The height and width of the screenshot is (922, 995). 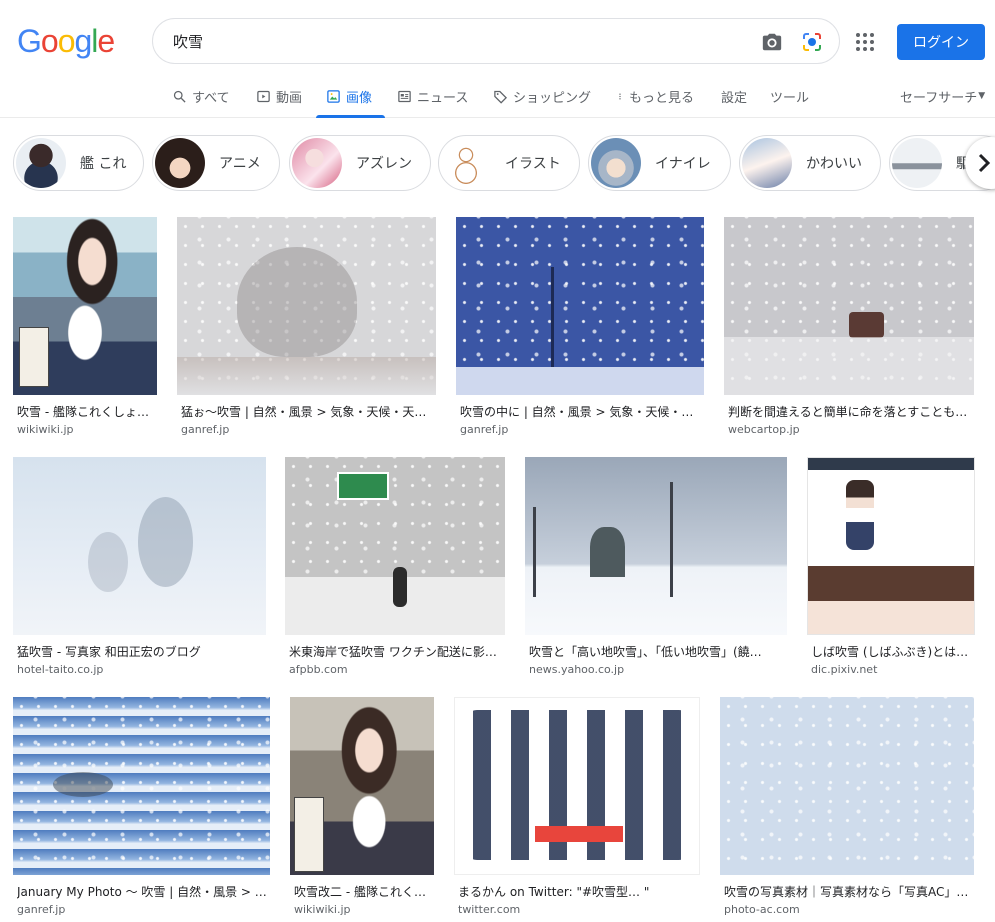 What do you see at coordinates (812, 42) in the screenshot?
I see `lens-icon` at bounding box center [812, 42].